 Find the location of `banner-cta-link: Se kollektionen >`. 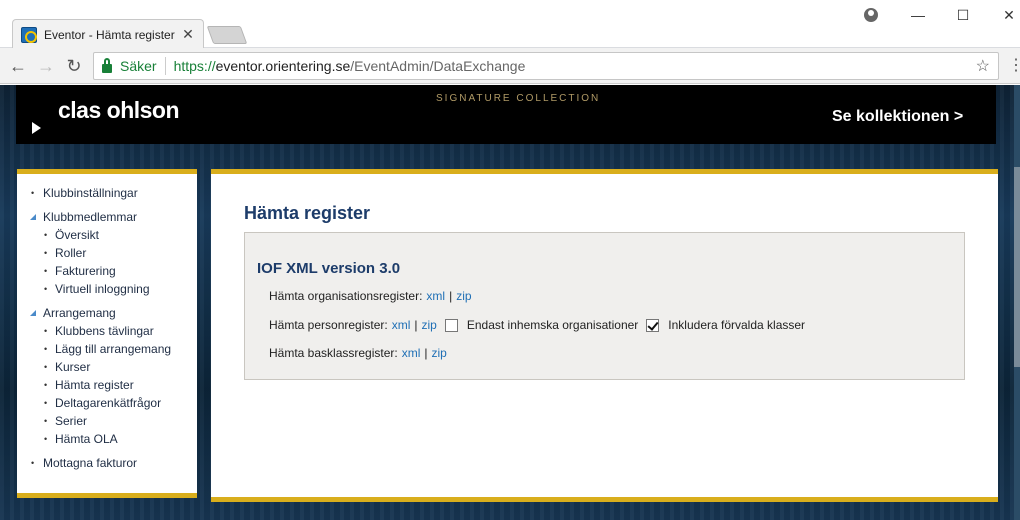

banner-cta-link: Se kollektionen > is located at coordinates (897, 117).